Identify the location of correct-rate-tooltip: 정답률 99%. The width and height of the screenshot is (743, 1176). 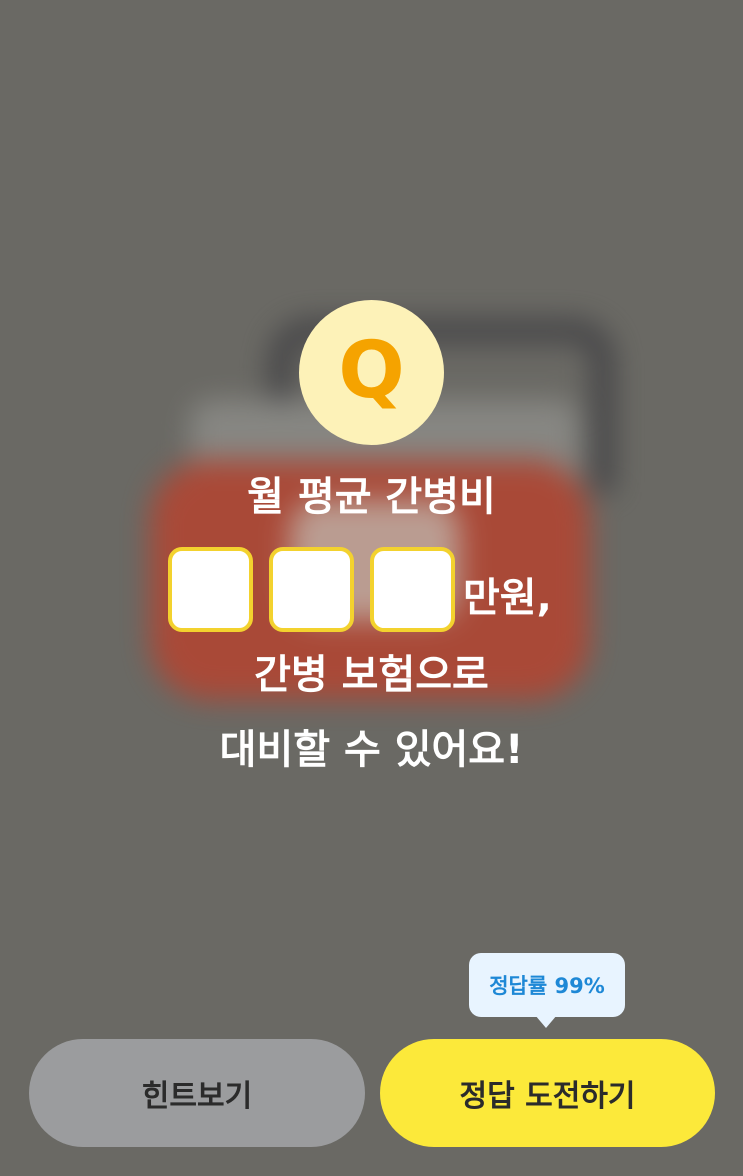
(547, 985).